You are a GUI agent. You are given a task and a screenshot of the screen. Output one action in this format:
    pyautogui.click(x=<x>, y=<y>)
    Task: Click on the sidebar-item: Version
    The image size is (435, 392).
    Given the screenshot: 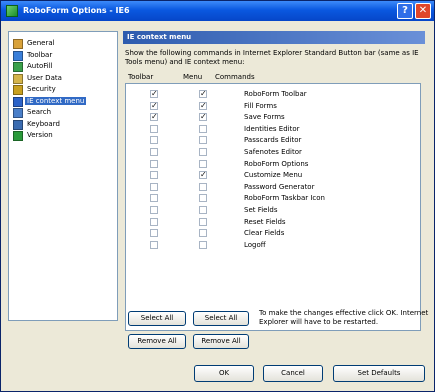 What is the action you would take?
    pyautogui.click(x=64, y=136)
    